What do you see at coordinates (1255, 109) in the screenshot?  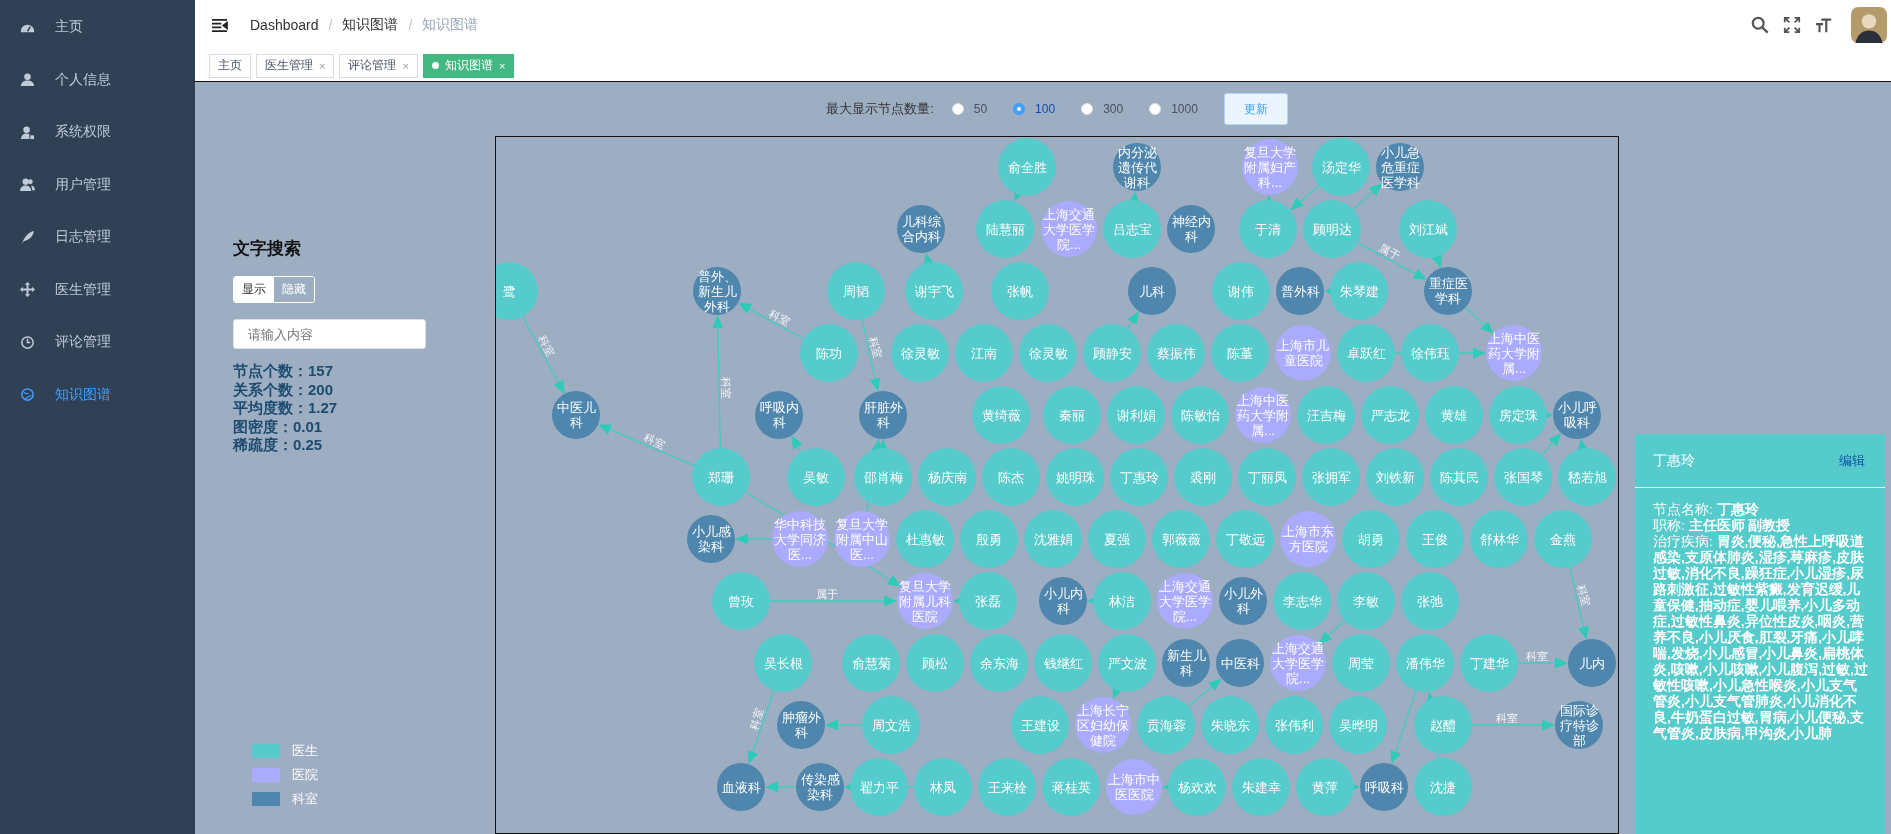 I see `update-button: 更新` at bounding box center [1255, 109].